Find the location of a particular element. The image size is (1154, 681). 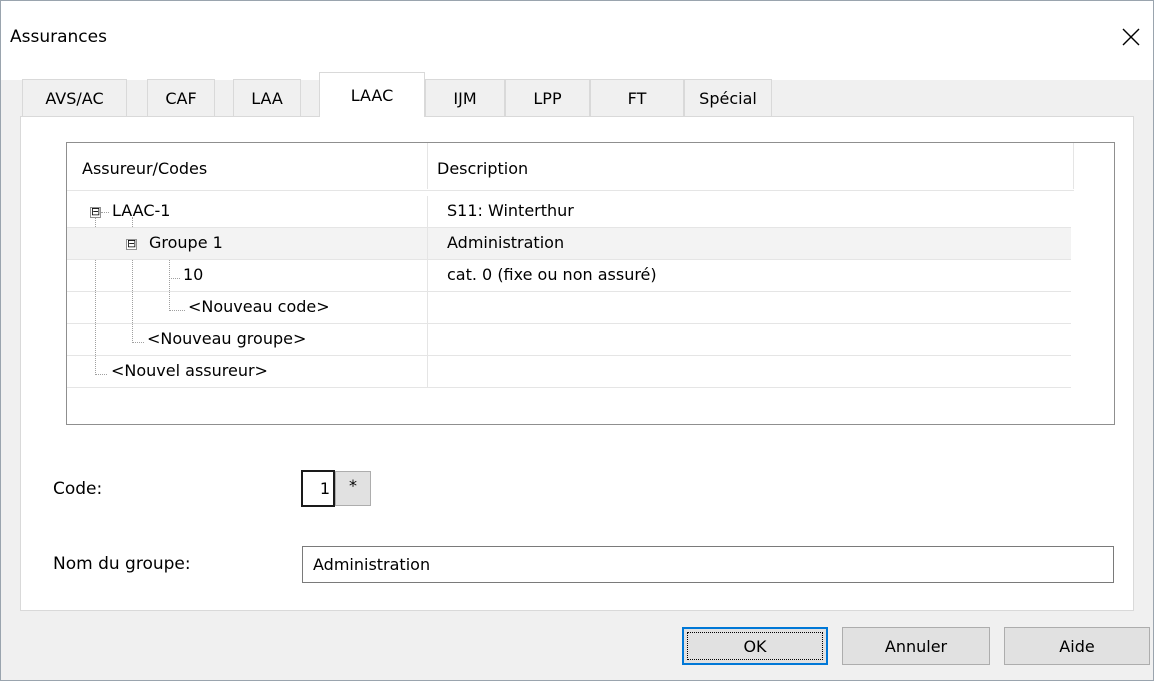

code-asterisk-button: * is located at coordinates (353, 488).